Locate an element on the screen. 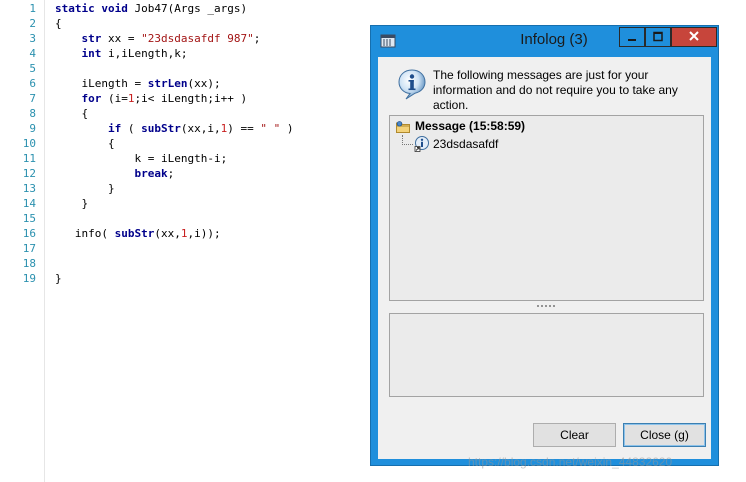 The image size is (746, 482). line-number: 10 is located at coordinates (29, 143).